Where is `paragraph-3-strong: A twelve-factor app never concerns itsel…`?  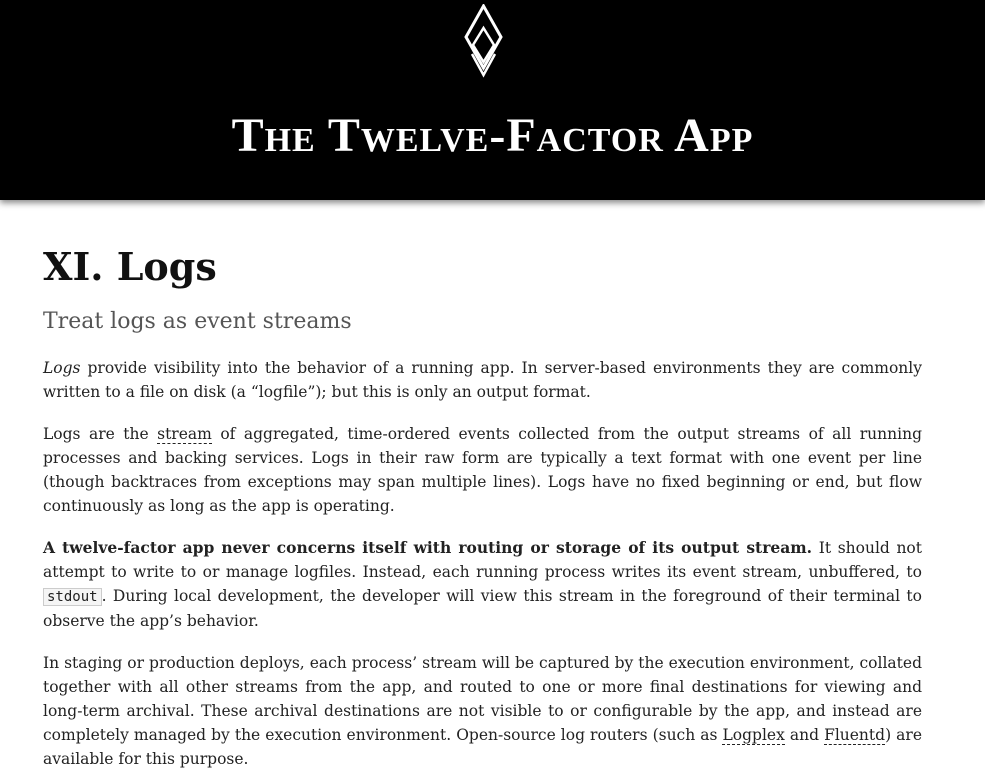
paragraph-3-strong: A twelve-factor app never concerns itsel… is located at coordinates (428, 547).